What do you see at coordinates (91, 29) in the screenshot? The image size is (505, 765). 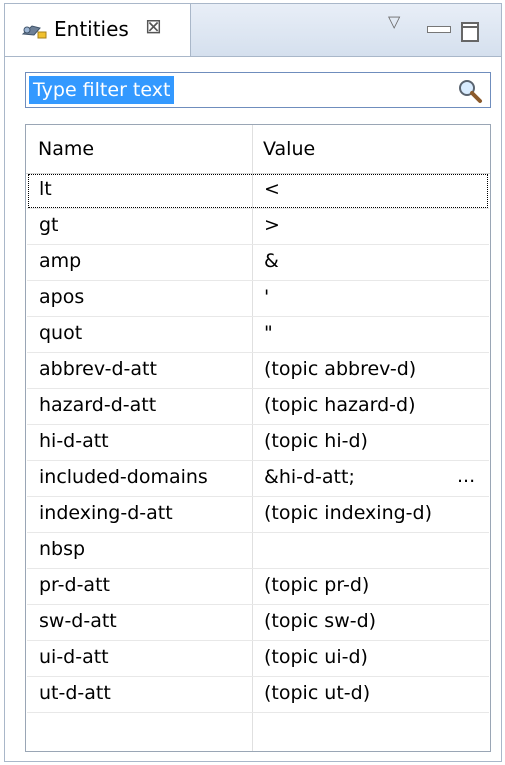 I see `view-title: Entities` at bounding box center [91, 29].